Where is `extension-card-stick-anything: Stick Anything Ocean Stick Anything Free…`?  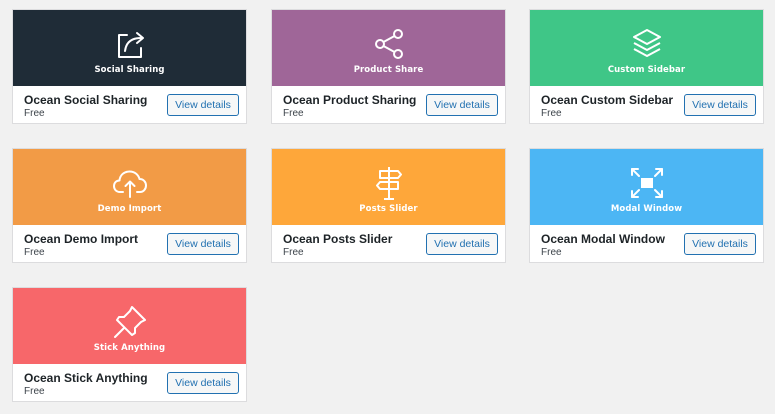 extension-card-stick-anything: Stick Anything Ocean Stick Anything Free… is located at coordinates (129, 344).